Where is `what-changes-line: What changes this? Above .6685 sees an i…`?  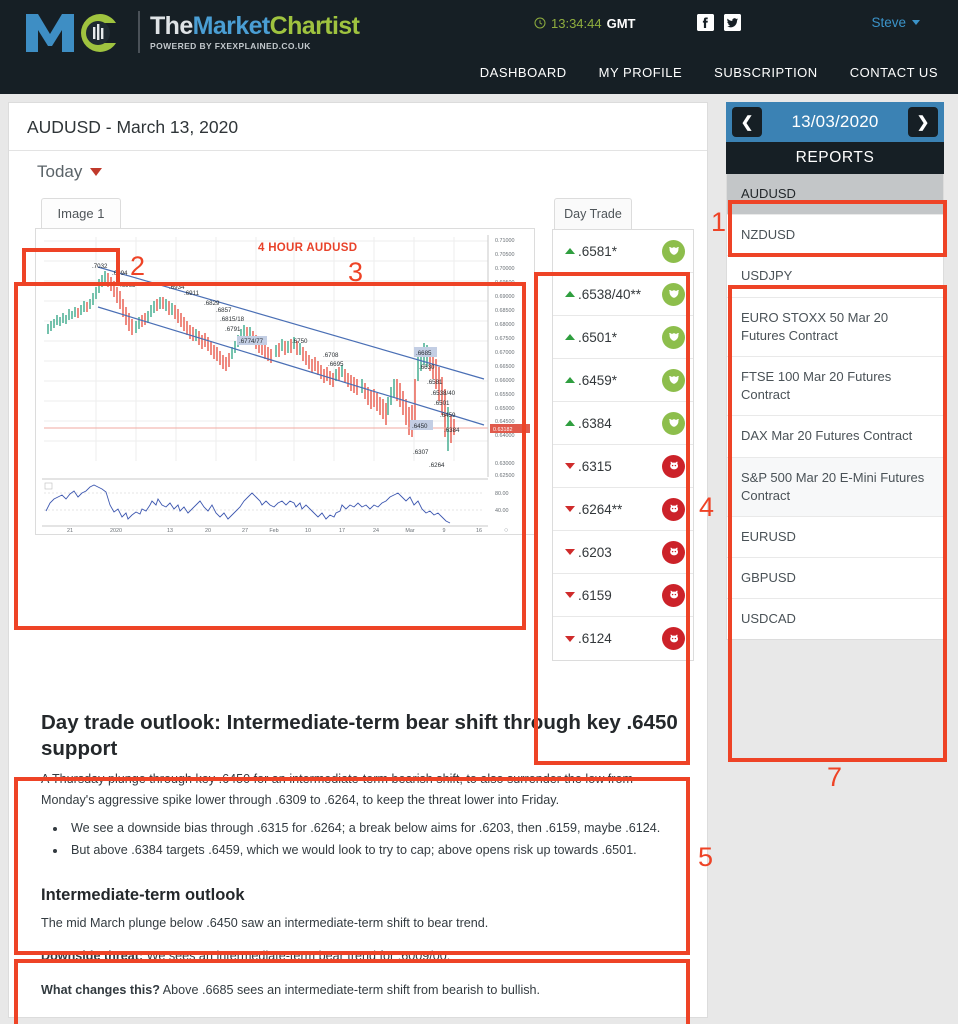
what-changes-line: What changes this? Above .6685 sees an i… is located at coordinates (363, 985).